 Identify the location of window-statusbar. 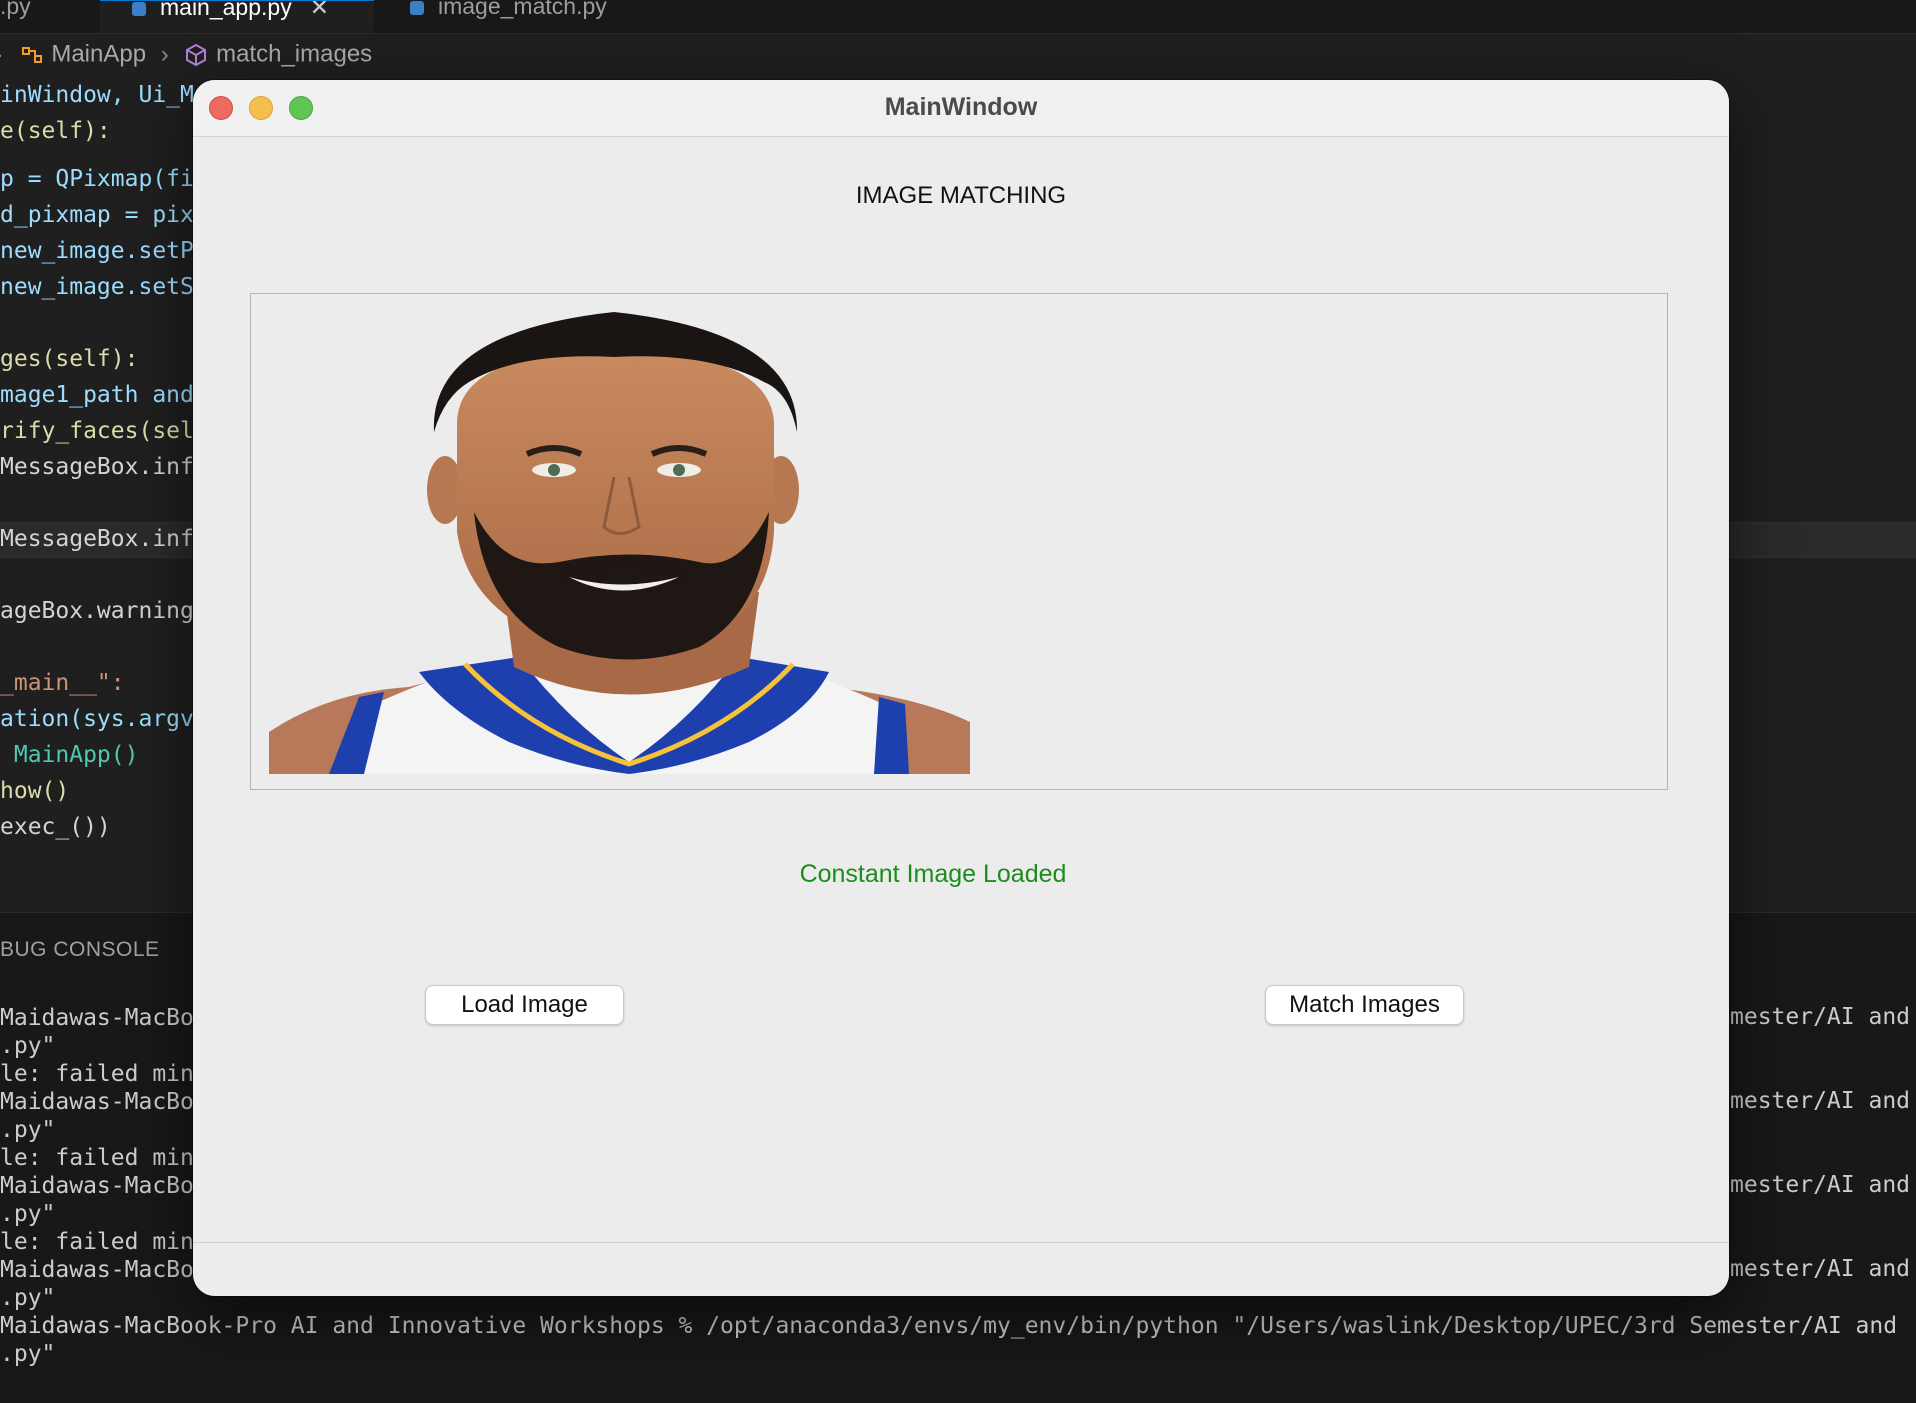
(961, 1269).